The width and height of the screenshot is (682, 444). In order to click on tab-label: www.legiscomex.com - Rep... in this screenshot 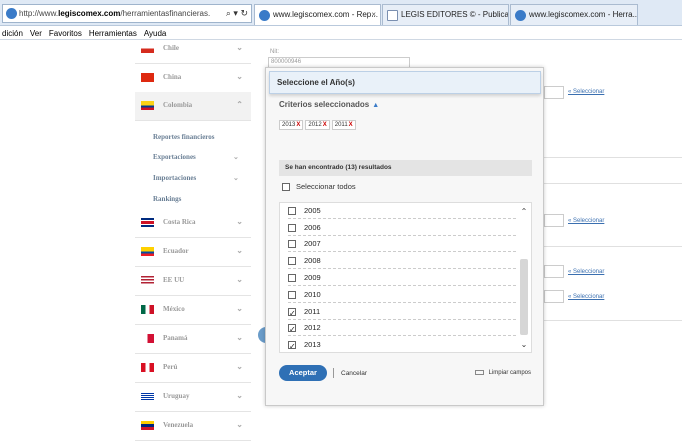, I will do `click(325, 14)`.